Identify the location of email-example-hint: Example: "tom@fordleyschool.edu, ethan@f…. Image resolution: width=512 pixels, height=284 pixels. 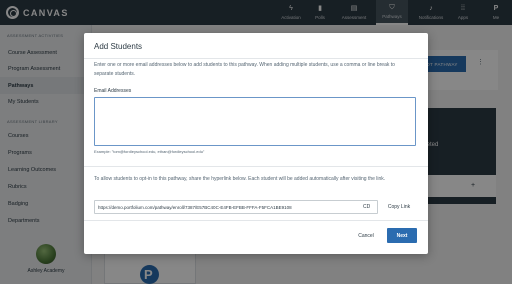
(149, 151).